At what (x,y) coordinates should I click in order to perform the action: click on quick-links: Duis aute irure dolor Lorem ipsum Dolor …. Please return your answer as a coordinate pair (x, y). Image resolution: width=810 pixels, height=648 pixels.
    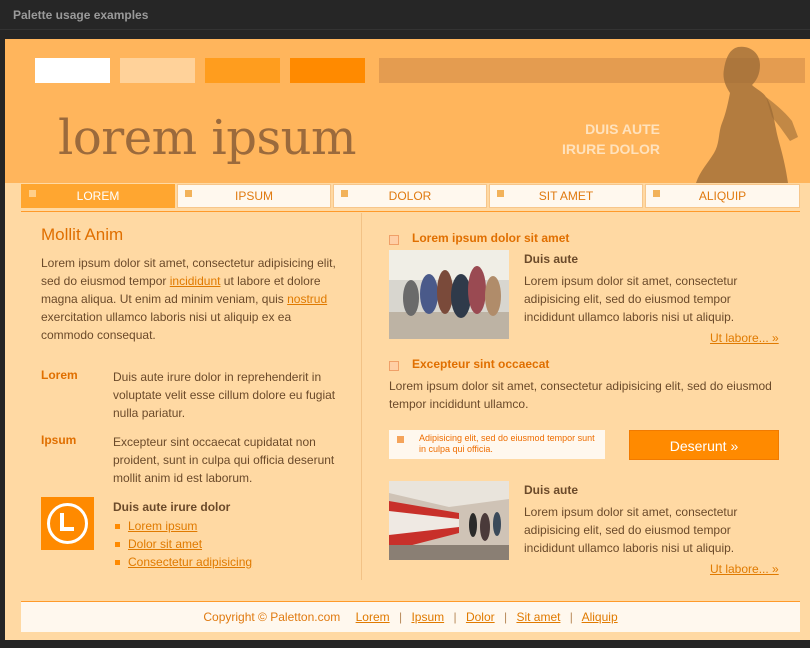
    Looking at the image, I should click on (182, 535).